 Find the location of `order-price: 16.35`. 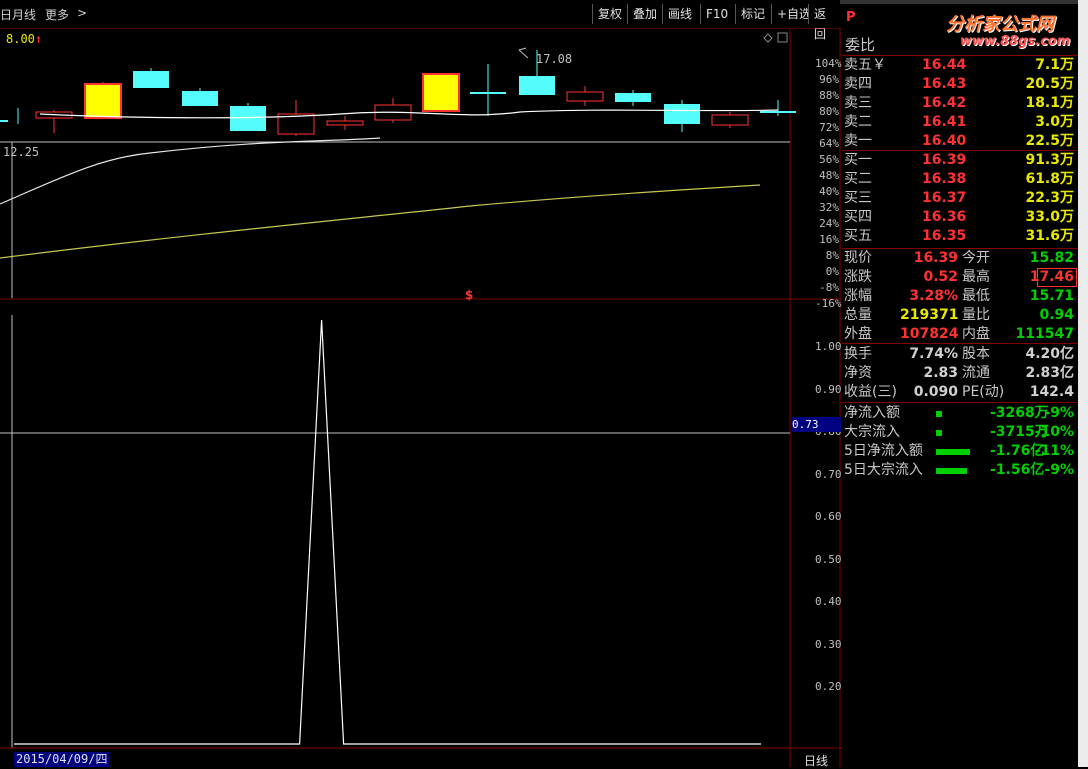

order-price: 16.35 is located at coordinates (944, 236).